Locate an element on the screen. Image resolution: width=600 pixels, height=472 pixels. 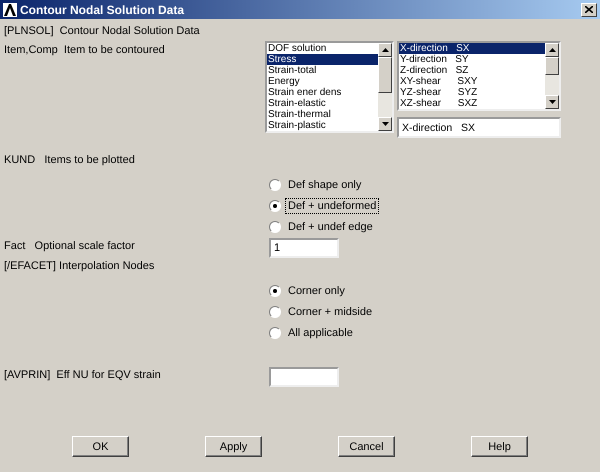
window-title: Contour Nodal Solution Data is located at coordinates (103, 9).